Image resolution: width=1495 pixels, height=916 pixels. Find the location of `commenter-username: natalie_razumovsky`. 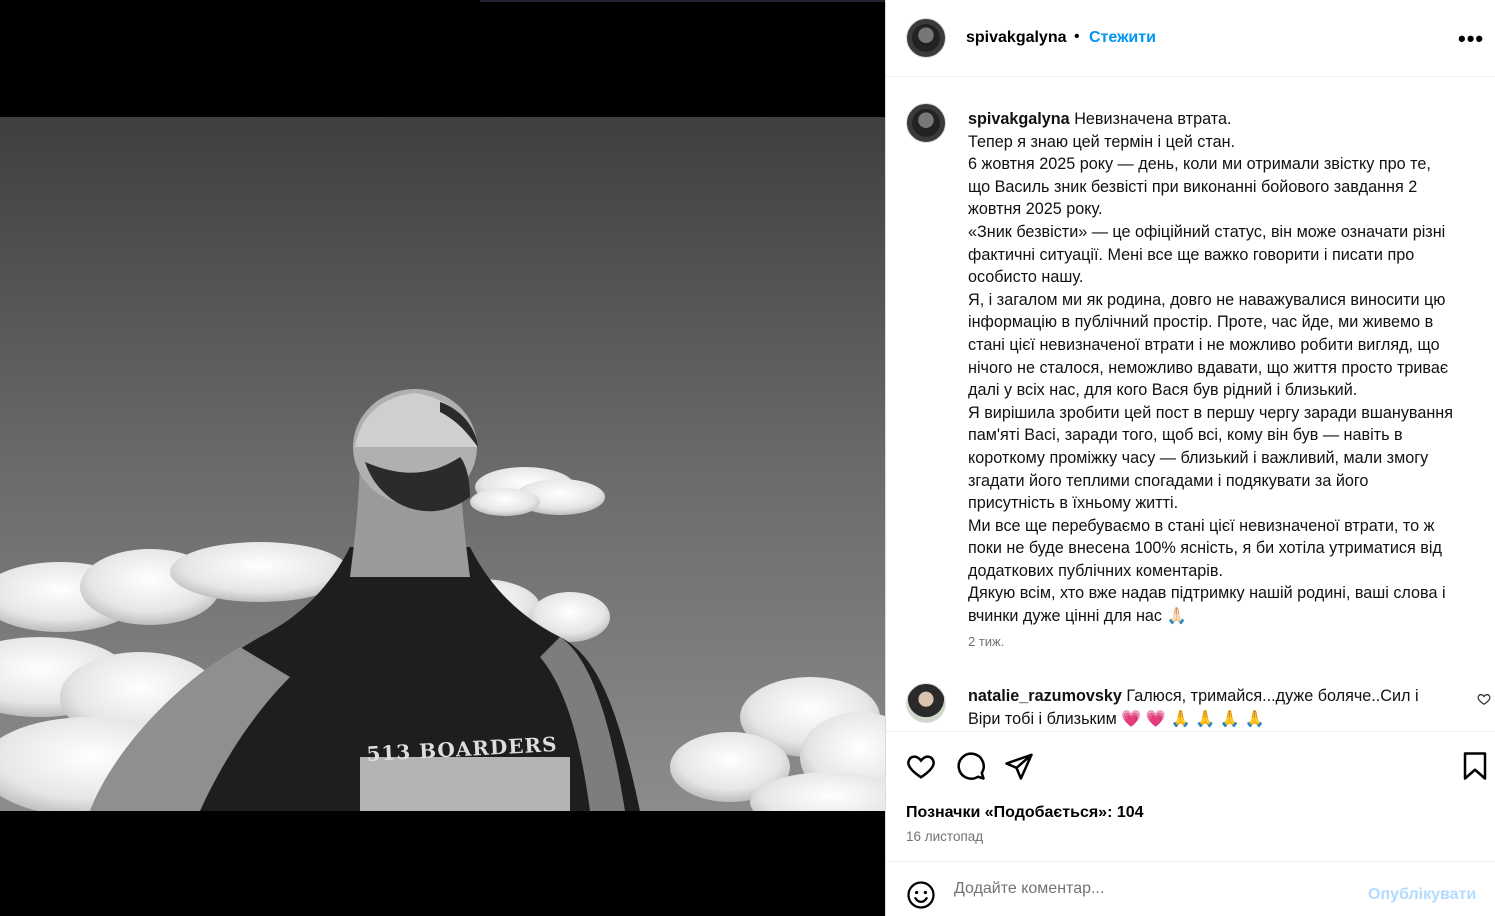

commenter-username: natalie_razumovsky is located at coordinates (1045, 696).